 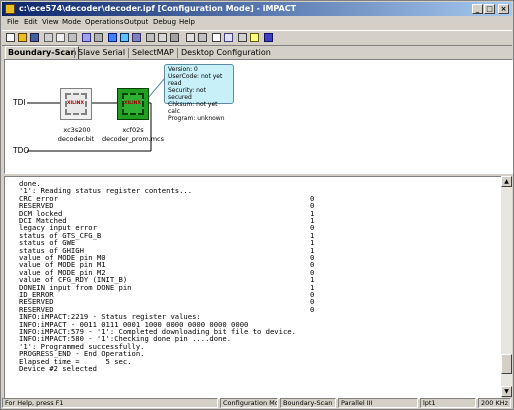 I want to click on device-2-name: xcf02s, so click(x=133, y=130).